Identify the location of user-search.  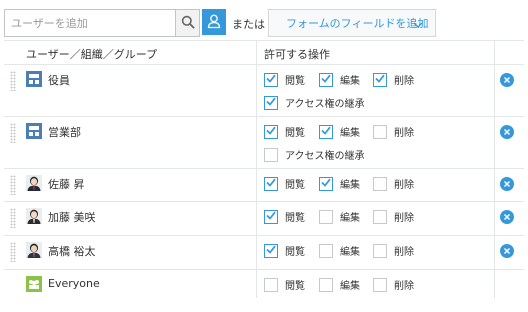
(102, 23).